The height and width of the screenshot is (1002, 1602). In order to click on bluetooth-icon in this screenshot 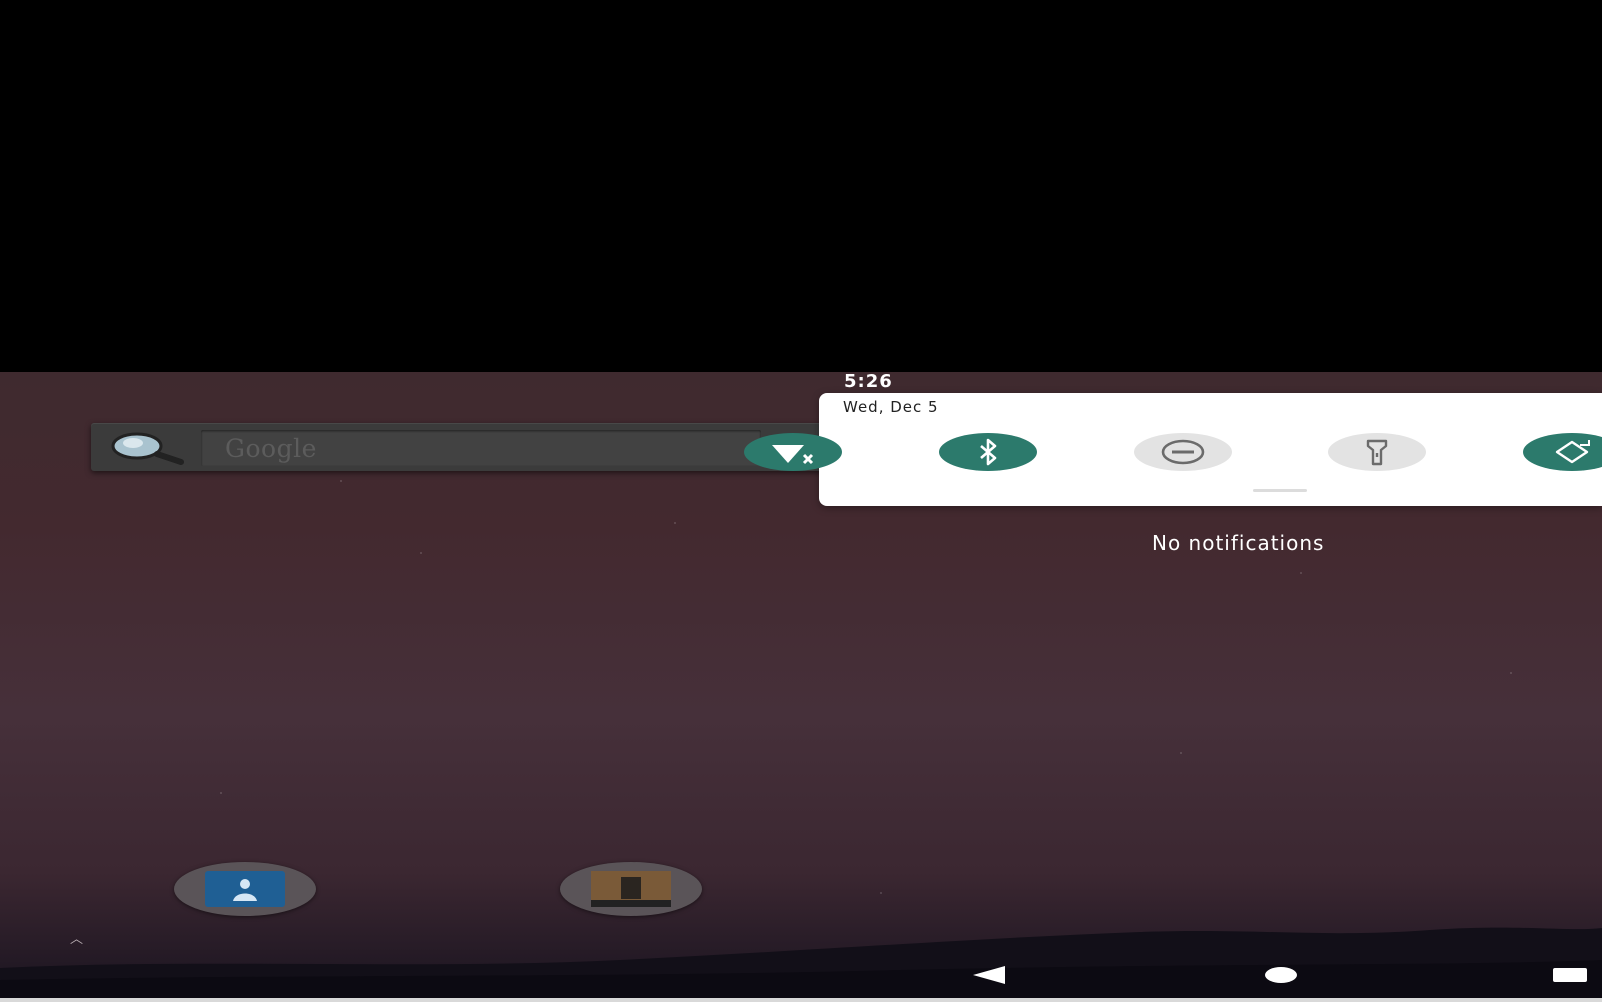, I will do `click(988, 452)`.